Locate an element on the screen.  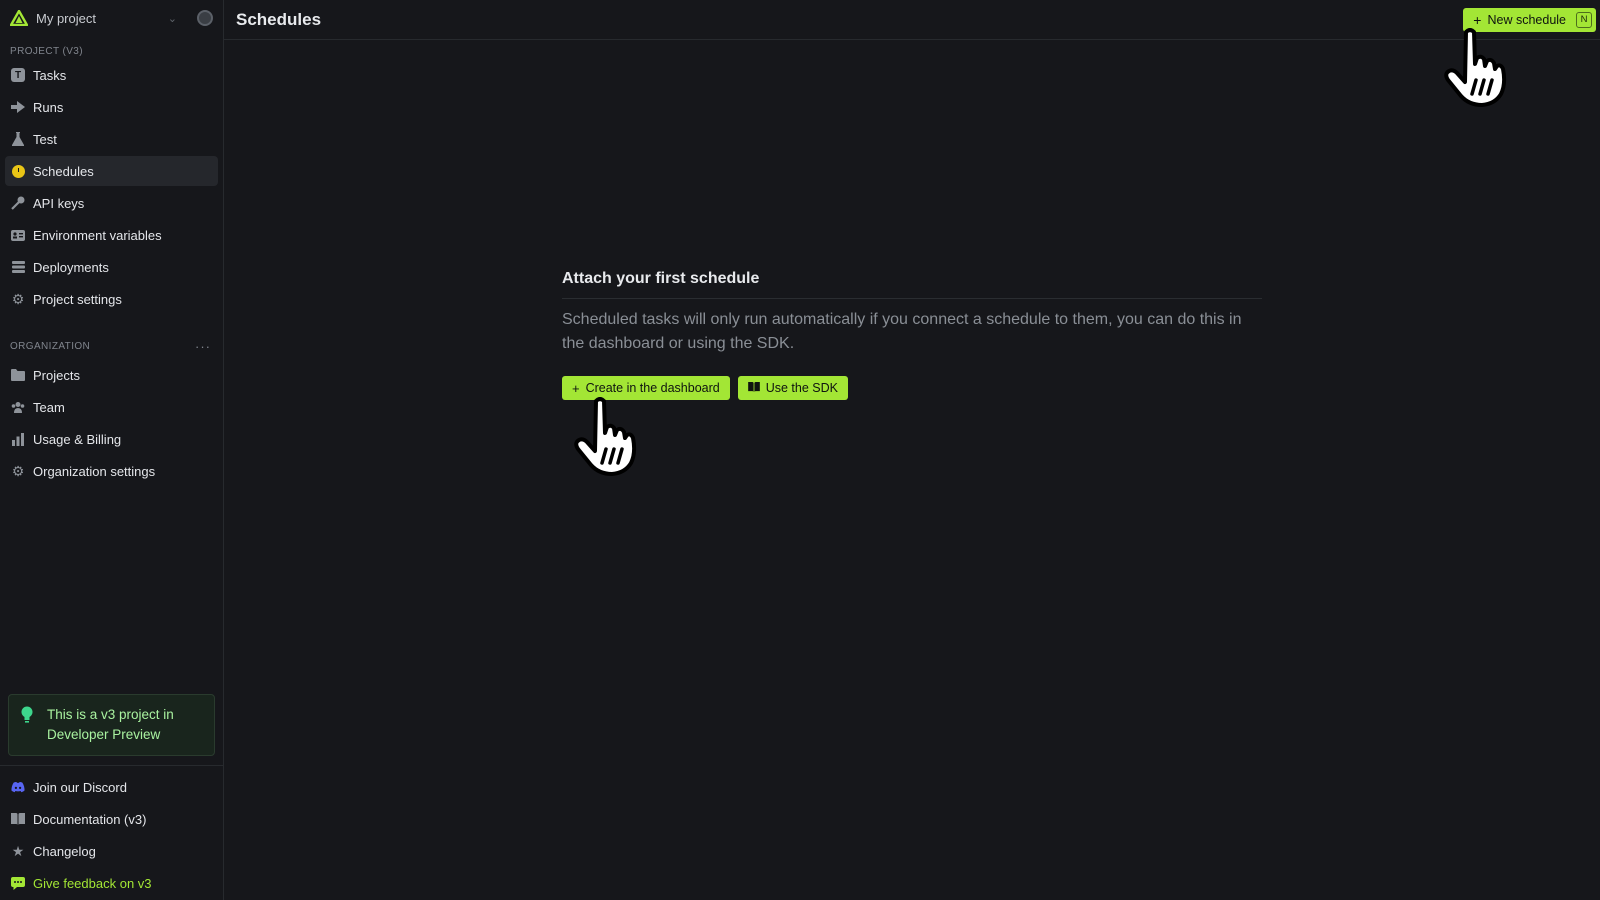
sidebar-item-label: API keys is located at coordinates (59, 203).